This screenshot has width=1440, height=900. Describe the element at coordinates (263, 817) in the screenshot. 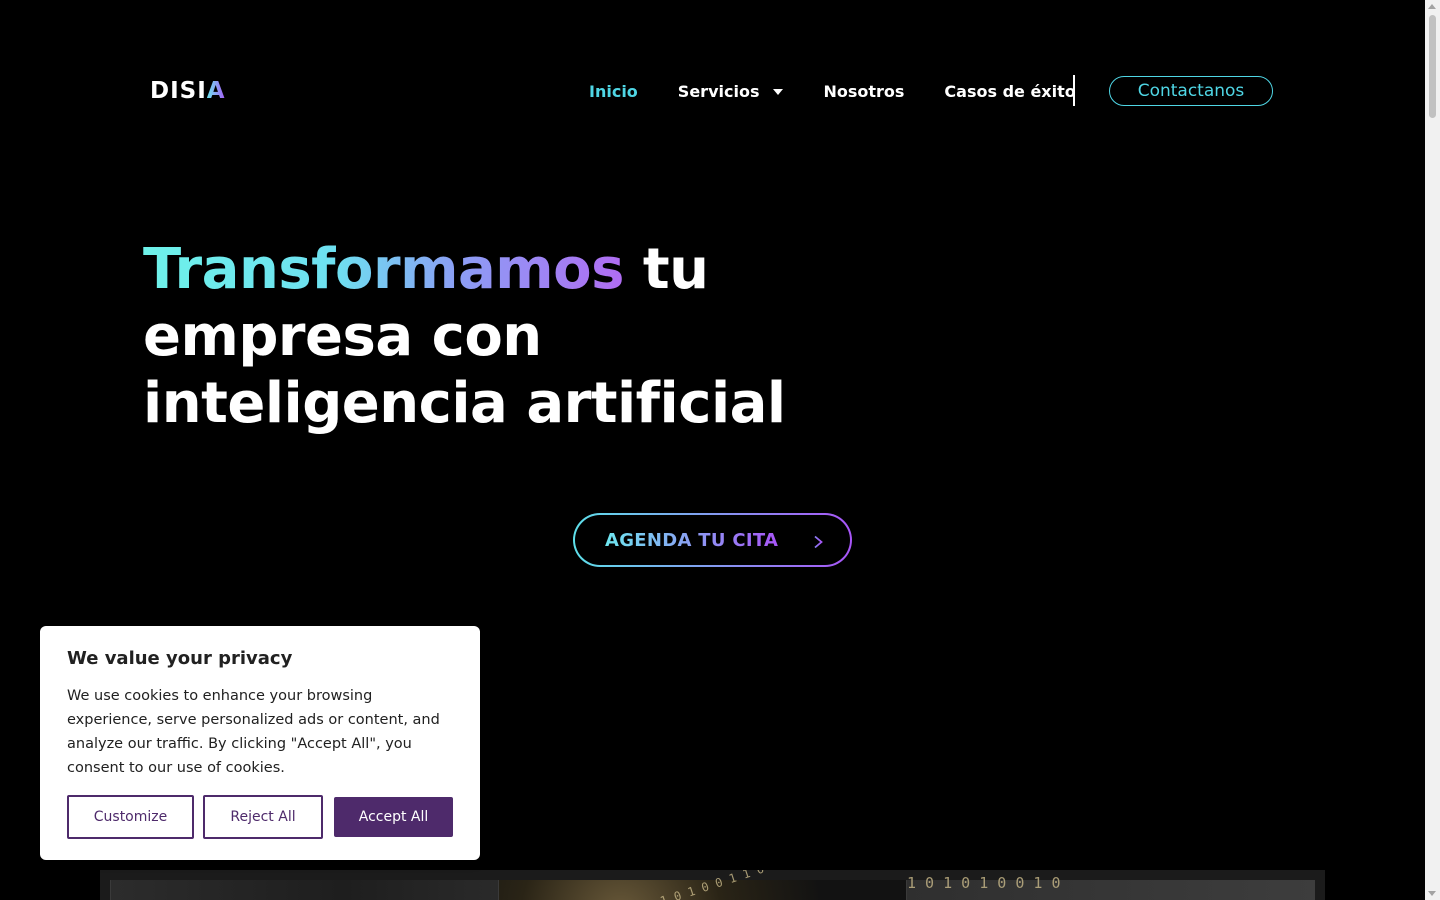

I see `reject-all-button: Reject All` at that location.